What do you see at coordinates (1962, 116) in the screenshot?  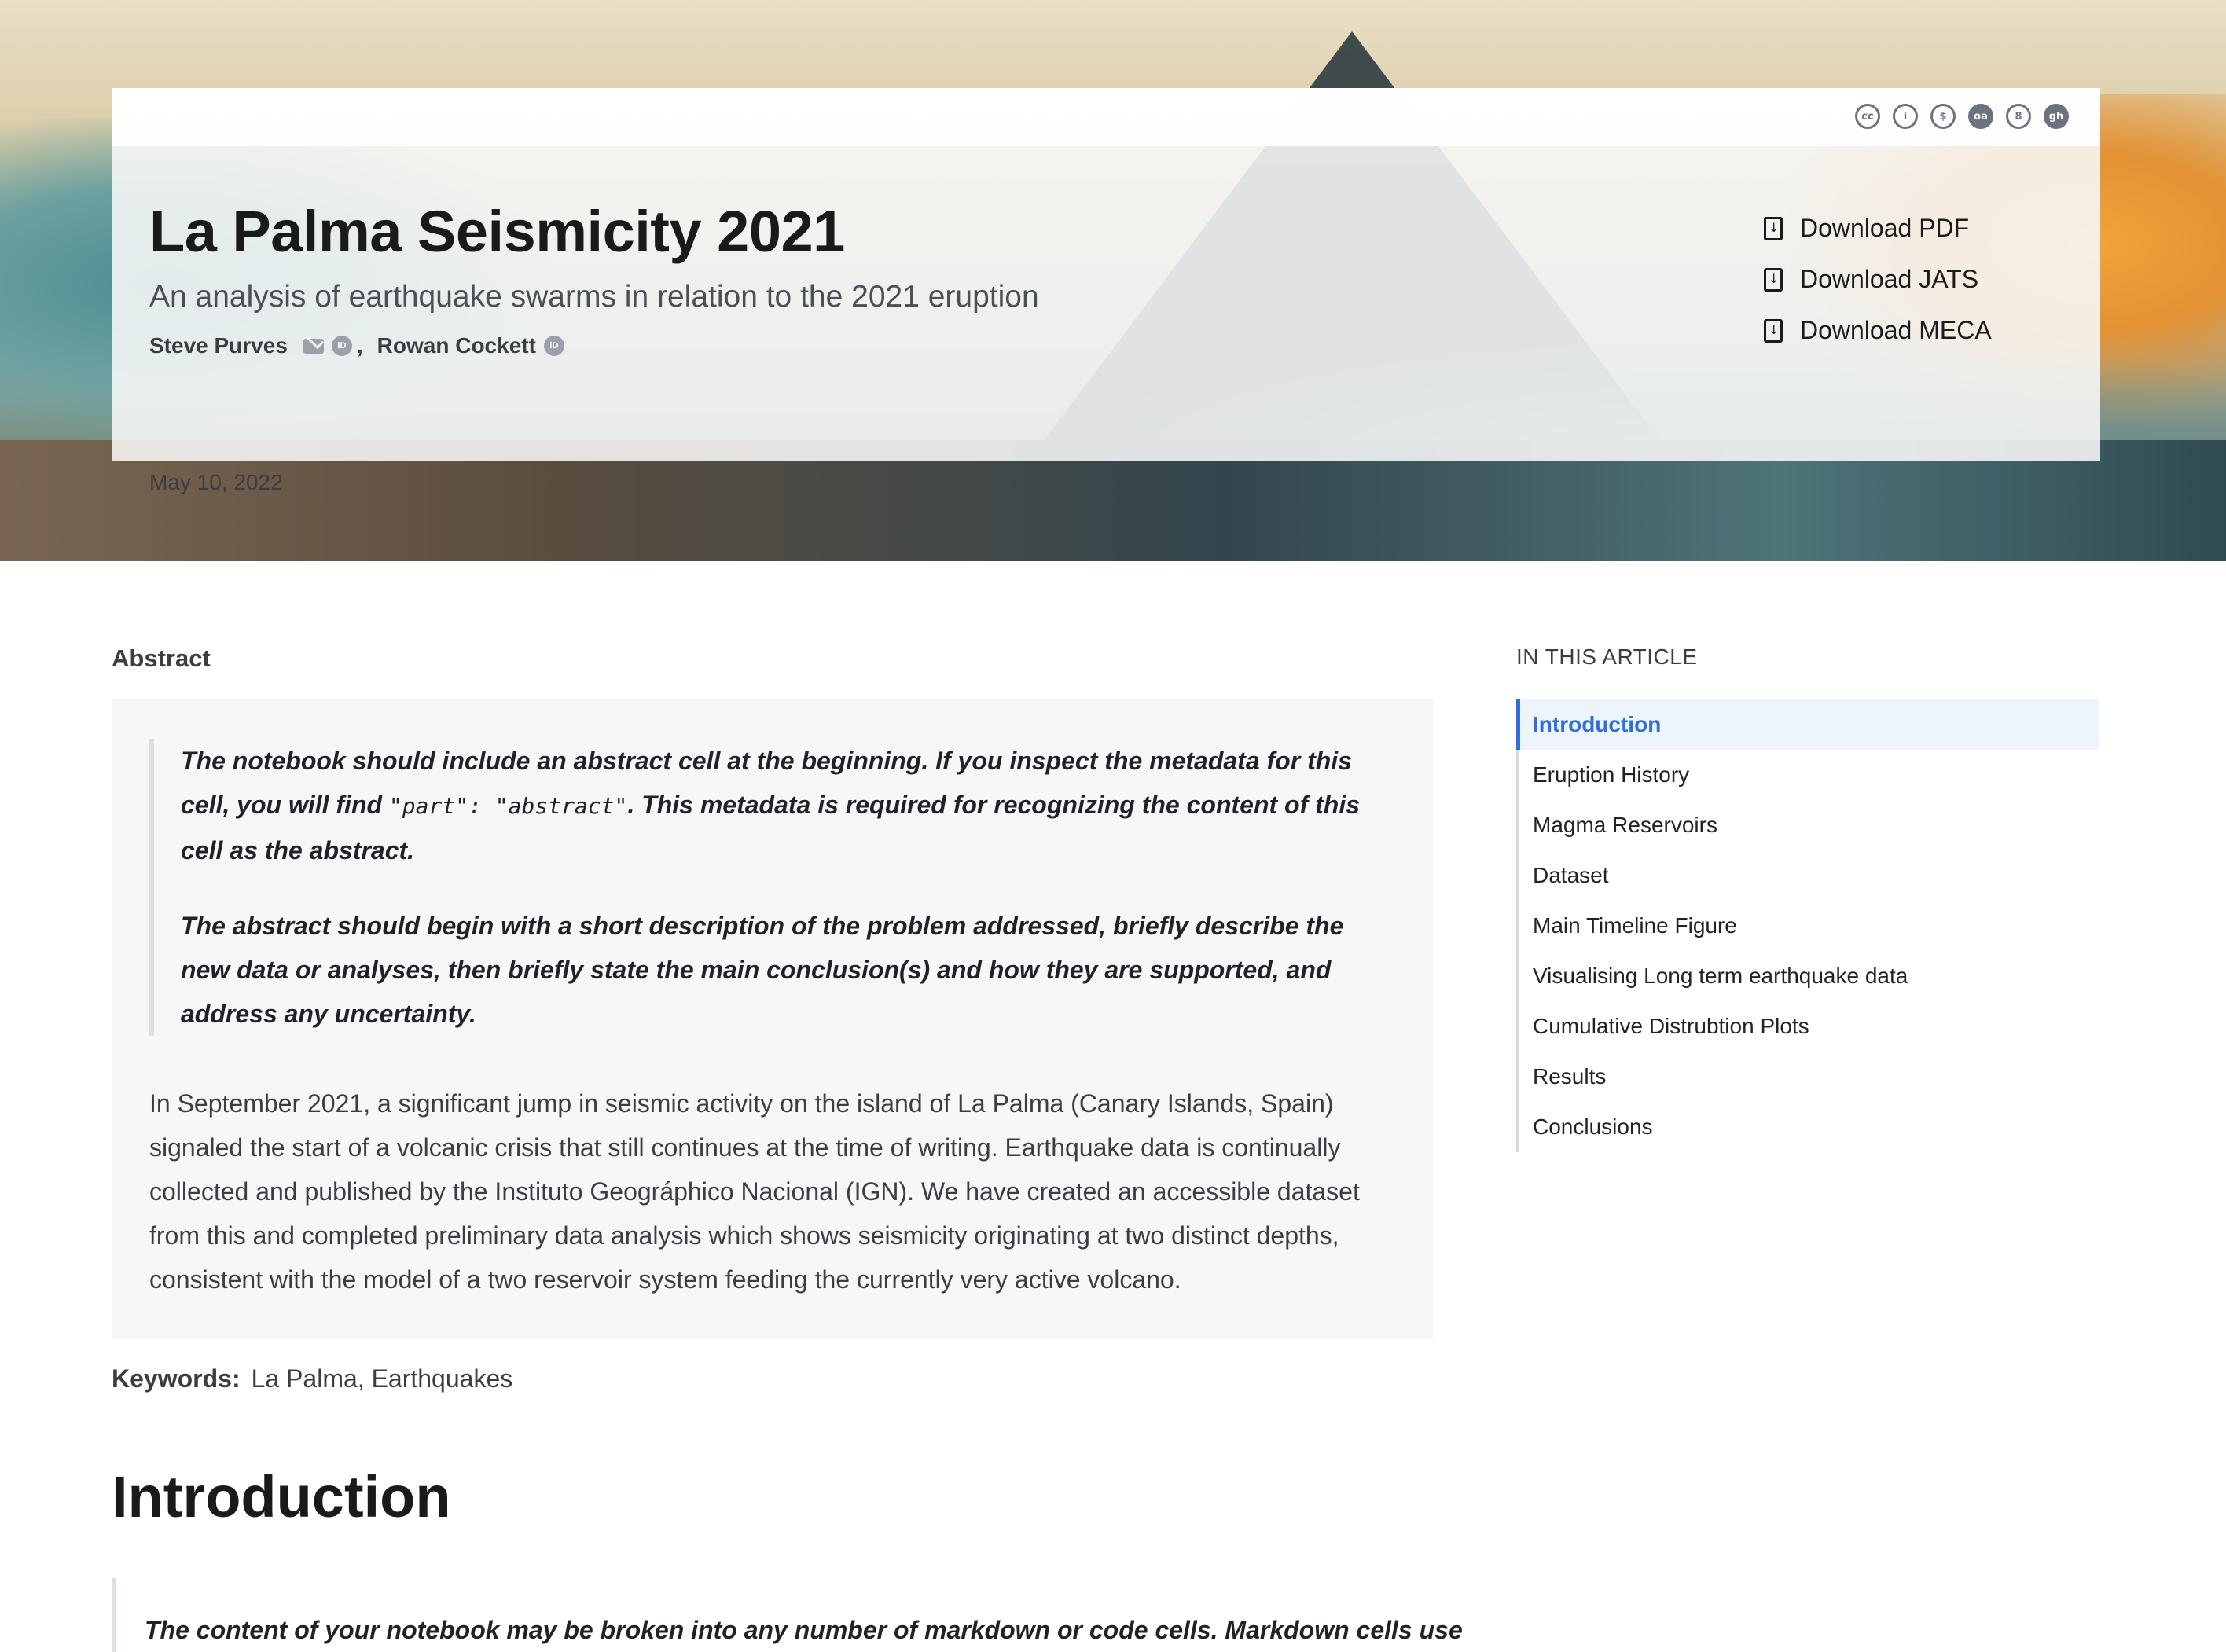 I see `license-badges: cc i $ oa 8 gh` at bounding box center [1962, 116].